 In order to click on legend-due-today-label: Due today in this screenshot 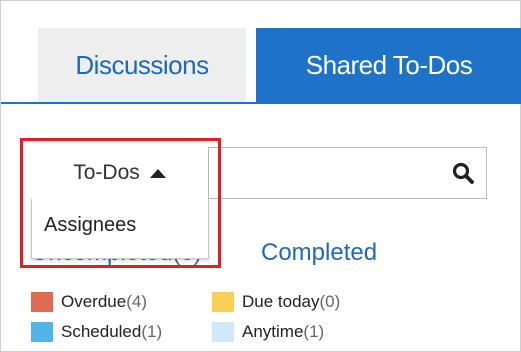, I will do `click(281, 301)`.